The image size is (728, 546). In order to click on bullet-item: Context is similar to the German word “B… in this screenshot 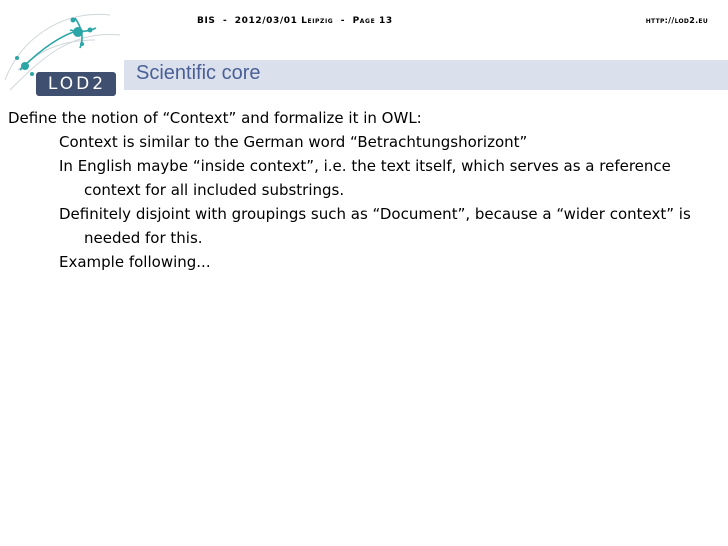, I will do `click(293, 142)`.